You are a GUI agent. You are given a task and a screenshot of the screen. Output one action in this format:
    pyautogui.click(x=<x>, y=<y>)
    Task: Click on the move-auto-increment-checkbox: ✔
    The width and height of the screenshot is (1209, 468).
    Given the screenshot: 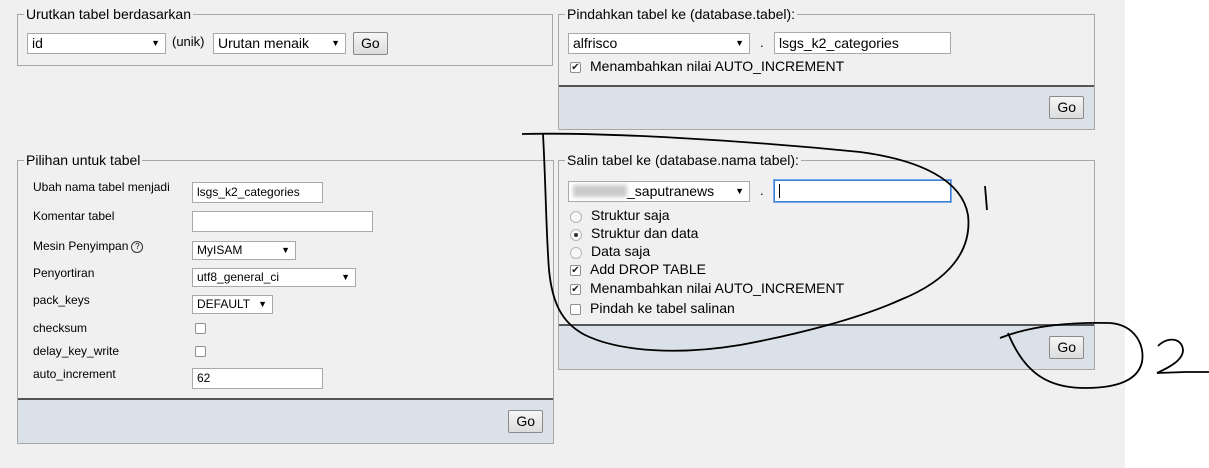 What is the action you would take?
    pyautogui.click(x=575, y=67)
    